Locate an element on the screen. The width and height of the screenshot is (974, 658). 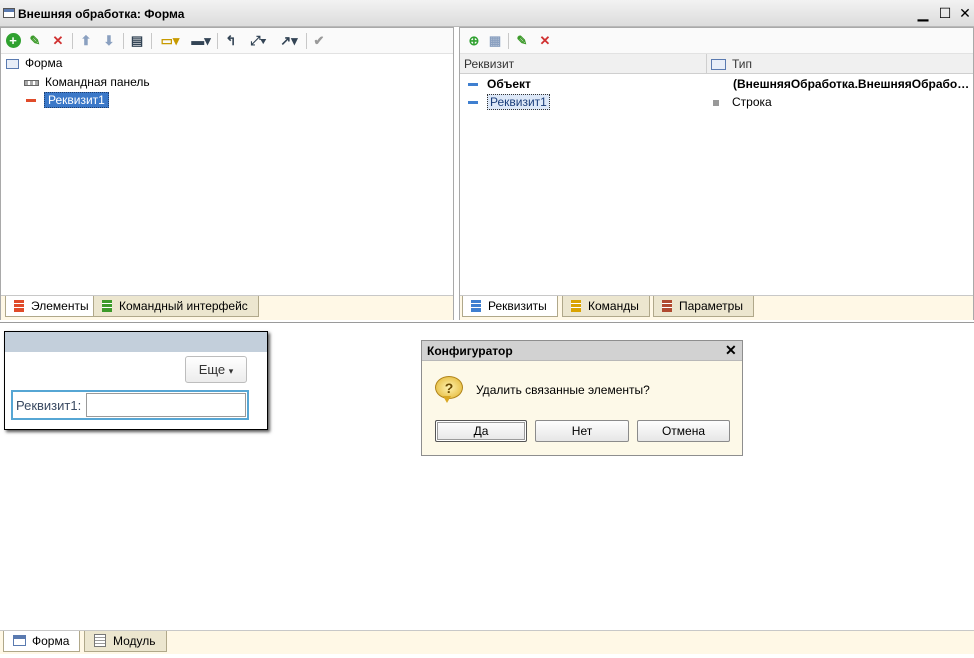
form-icon is located at coordinates (12, 63).